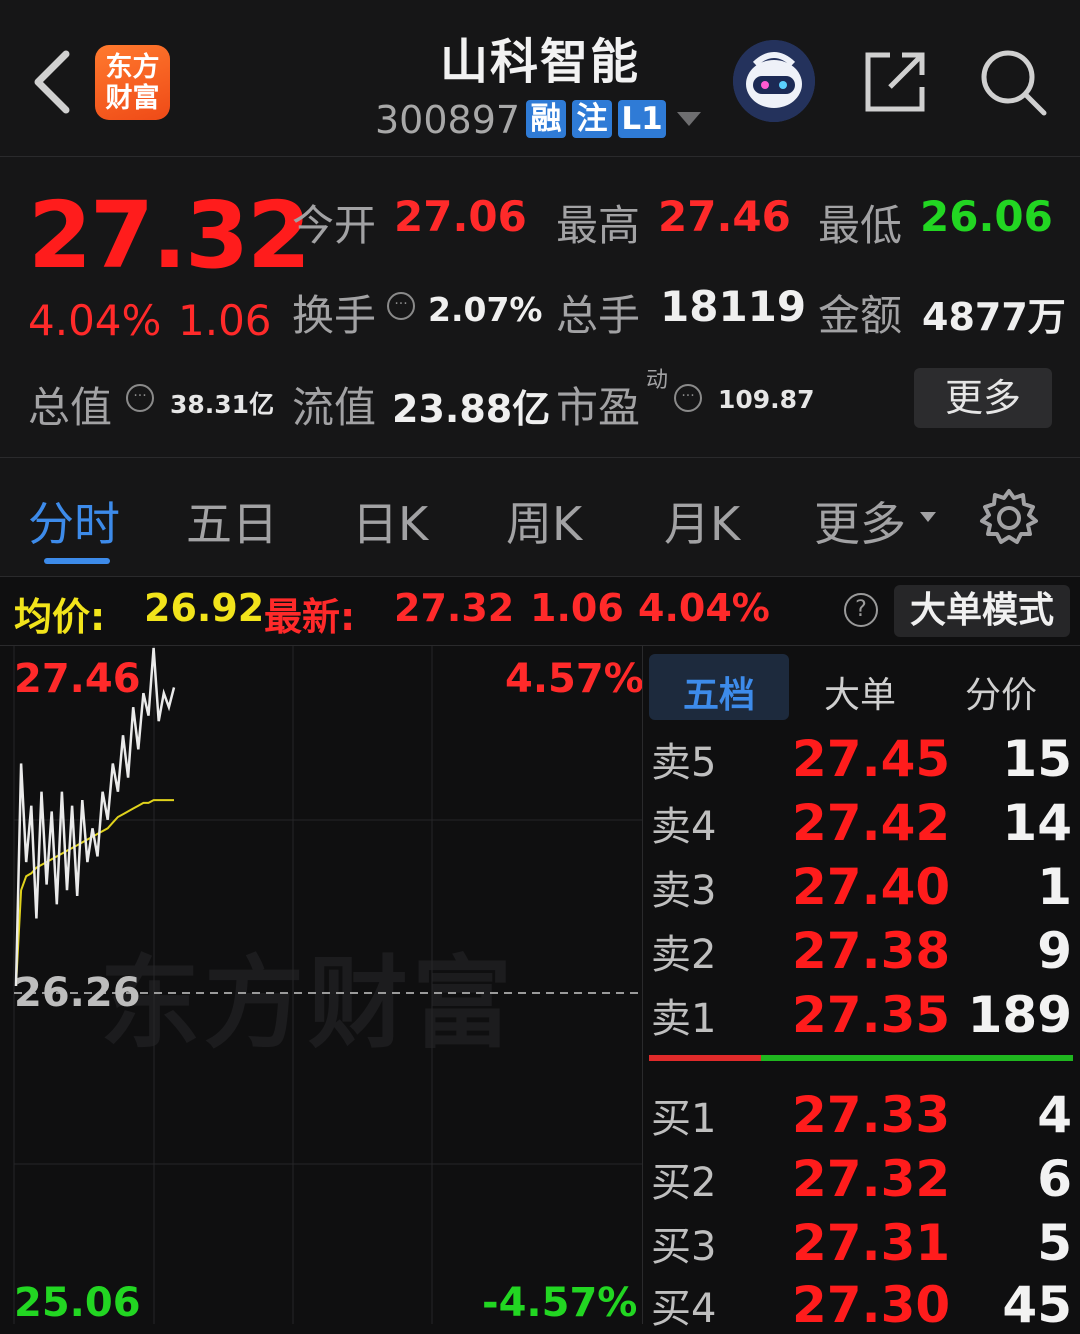 The height and width of the screenshot is (1334, 1080). Describe the element at coordinates (546, 119) in the screenshot. I see `margin-tag: 融` at that location.